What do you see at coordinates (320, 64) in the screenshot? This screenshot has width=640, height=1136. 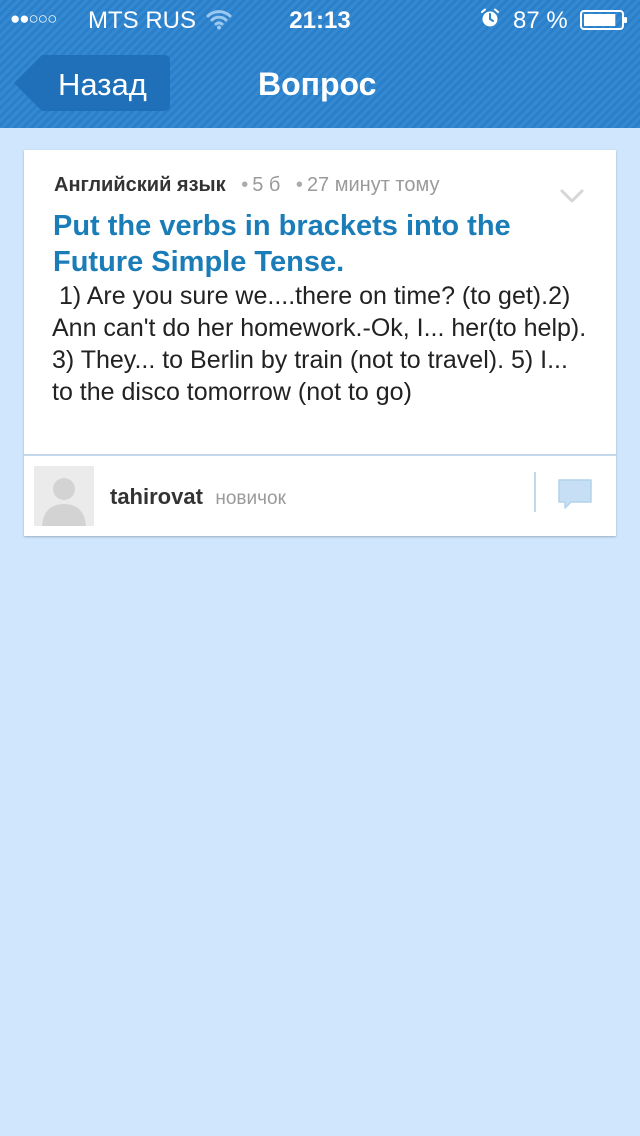 I see `app-header: ●●○○○ MTS RUS 21:13 87 % Назад Вопрос` at bounding box center [320, 64].